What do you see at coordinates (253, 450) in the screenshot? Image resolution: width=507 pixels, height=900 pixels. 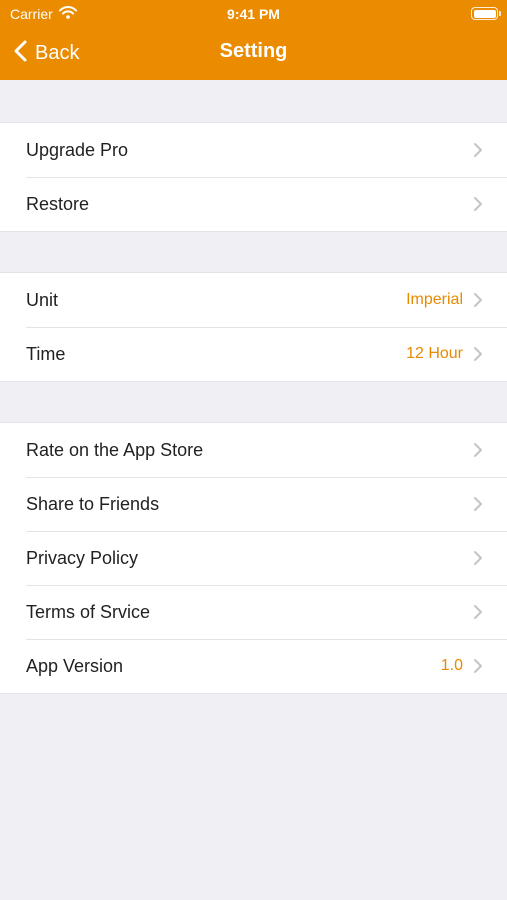 I see `settings-row-rate-app-store: Rate on the App Store` at bounding box center [253, 450].